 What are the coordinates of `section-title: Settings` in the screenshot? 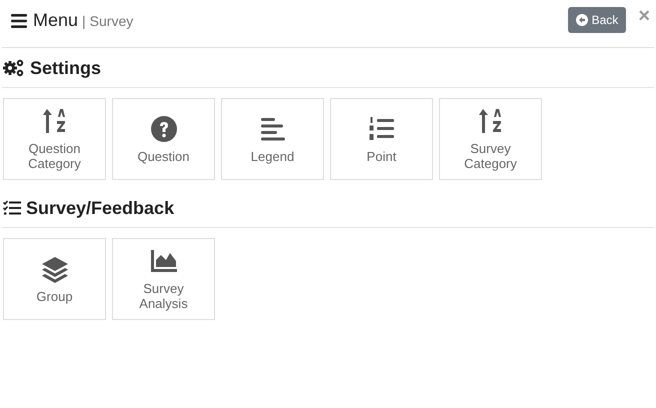 It's located at (66, 68).